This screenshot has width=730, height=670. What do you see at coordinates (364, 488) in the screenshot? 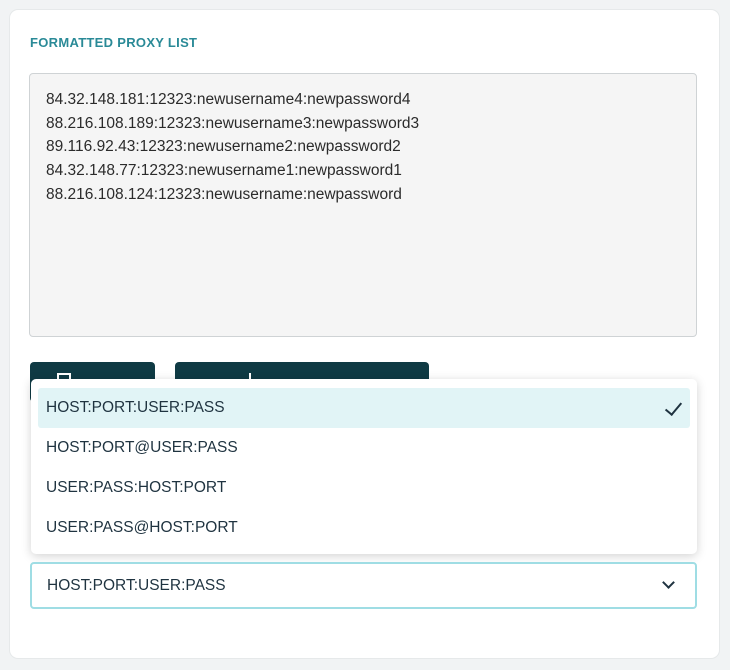
I see `format-option: USER:PASS:HOST:PORT` at bounding box center [364, 488].